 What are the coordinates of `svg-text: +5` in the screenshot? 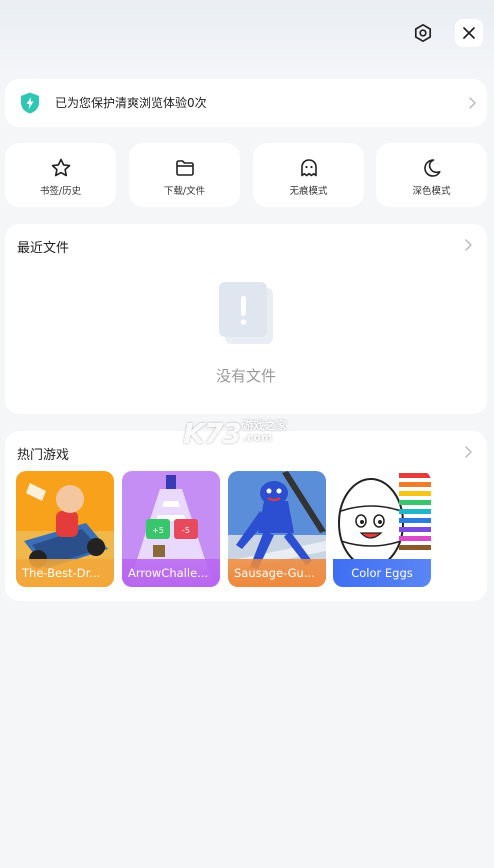 It's located at (158, 530).